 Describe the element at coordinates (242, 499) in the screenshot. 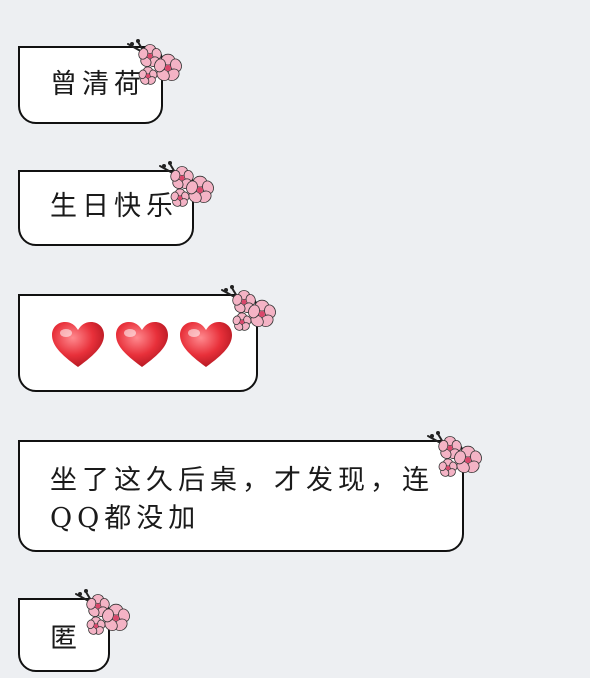

I see `message-text: 坐了这久后桌，才发现，连 QQ都没加` at that location.